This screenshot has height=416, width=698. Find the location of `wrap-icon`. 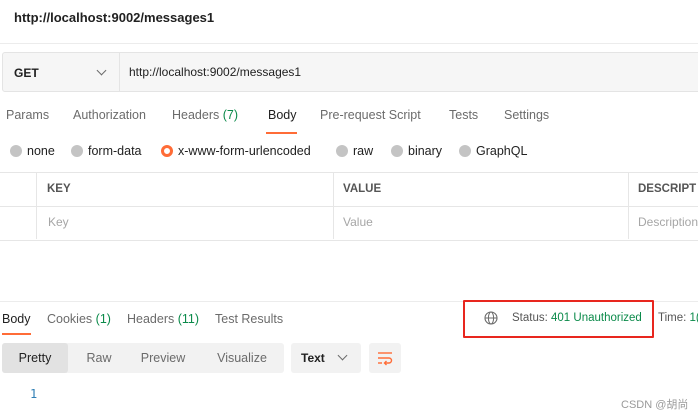

wrap-icon is located at coordinates (385, 359).